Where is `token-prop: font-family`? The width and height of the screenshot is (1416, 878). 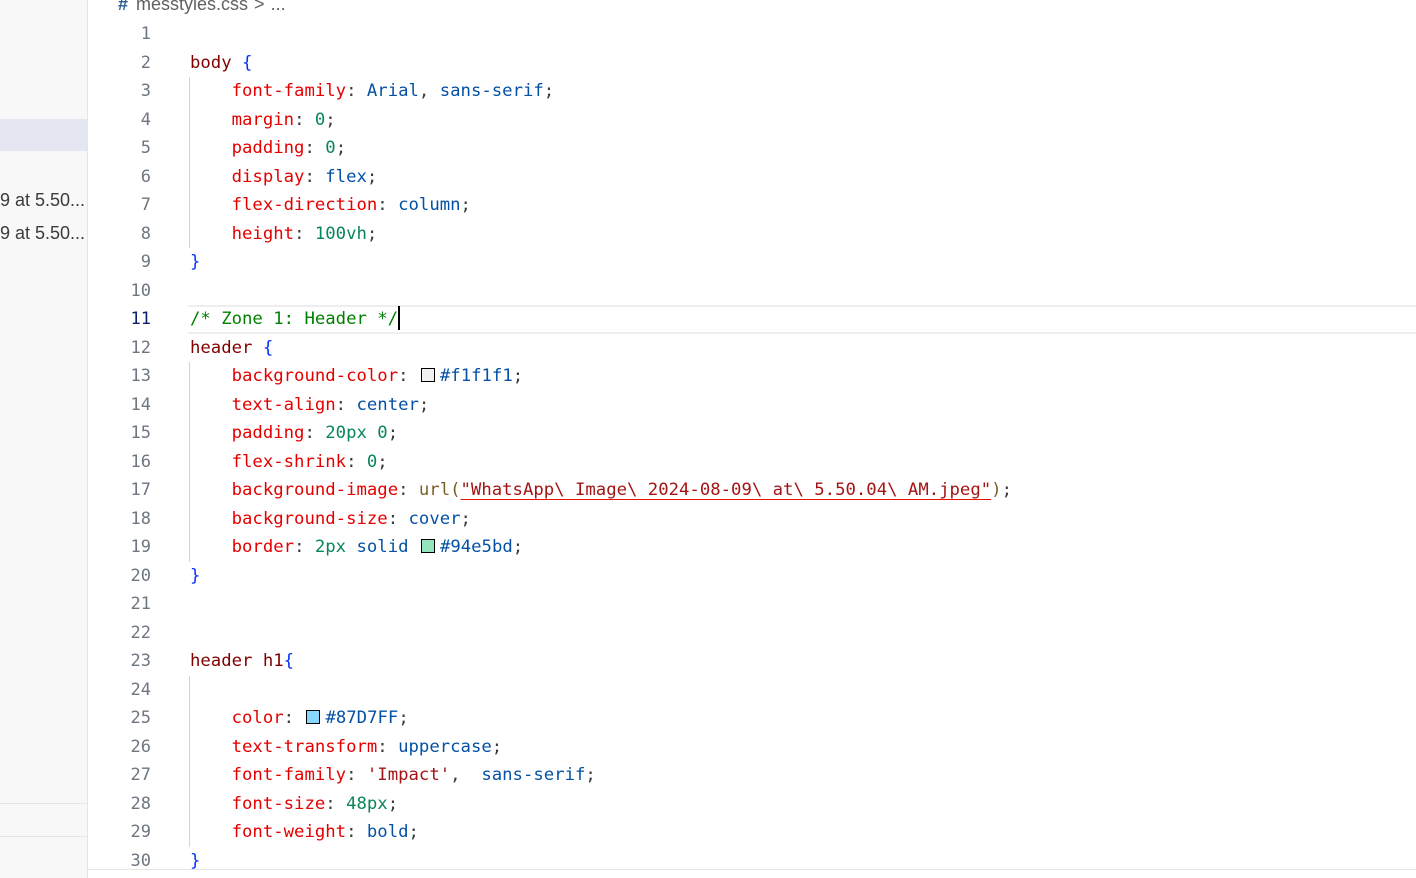 token-prop: font-family is located at coordinates (289, 775).